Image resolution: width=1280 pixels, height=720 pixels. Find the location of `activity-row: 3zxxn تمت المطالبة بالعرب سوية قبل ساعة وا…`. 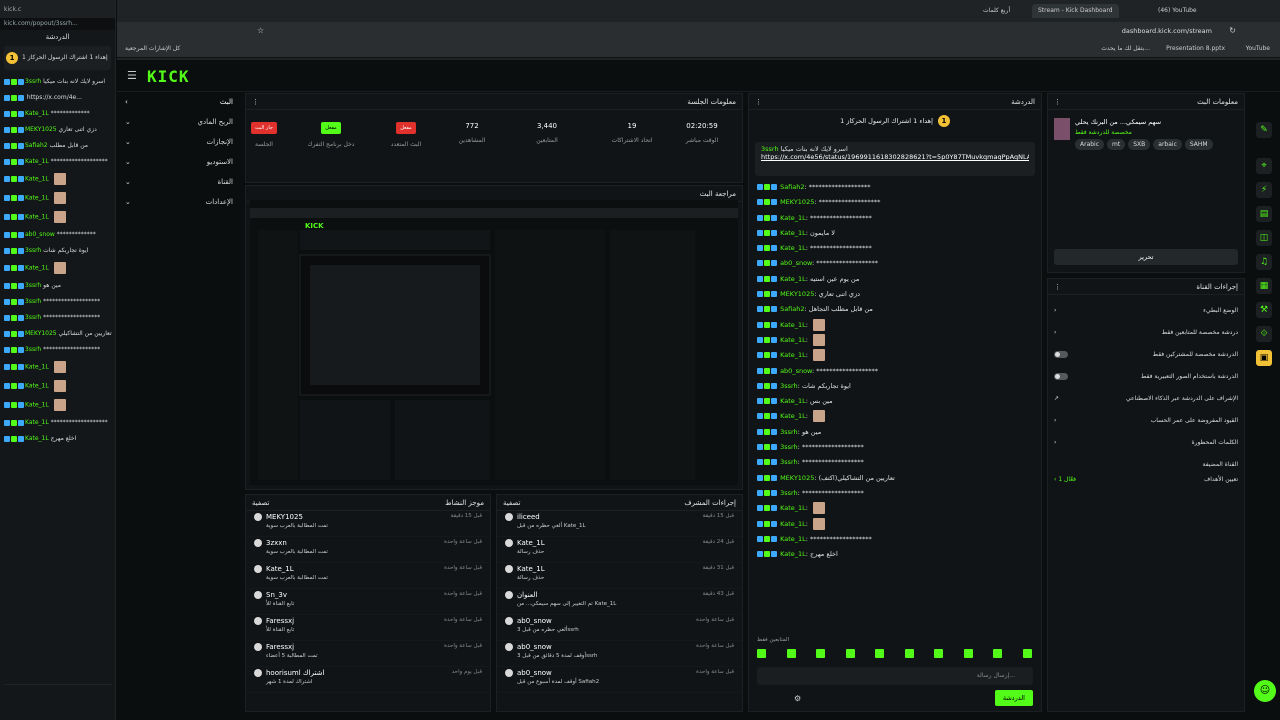

activity-row: 3zxxn تمت المطالبة بالعرب سوية قبل ساعة وا… is located at coordinates (368, 550).